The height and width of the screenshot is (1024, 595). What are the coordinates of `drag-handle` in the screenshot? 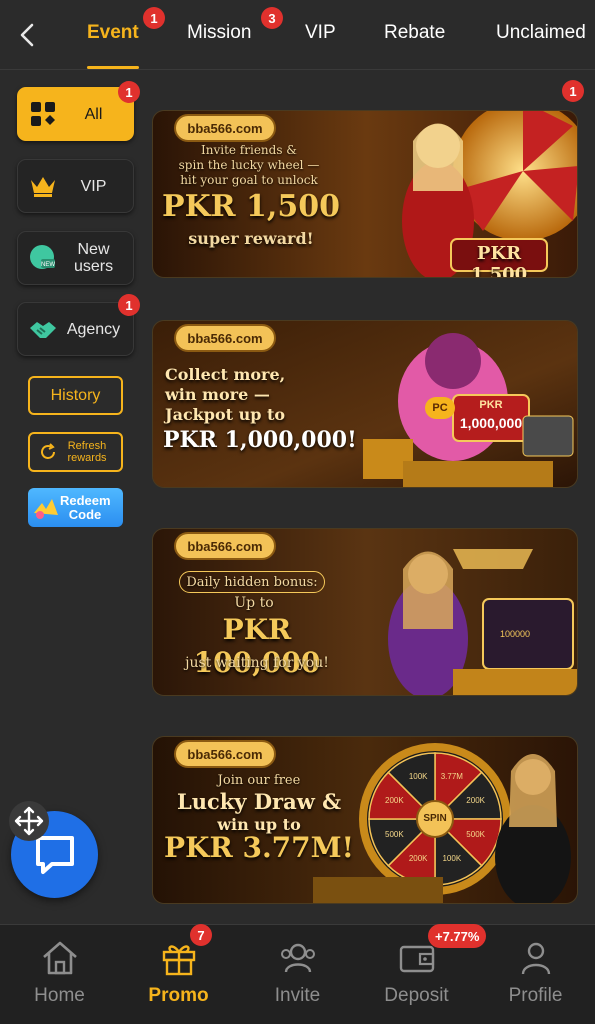 It's located at (29, 821).